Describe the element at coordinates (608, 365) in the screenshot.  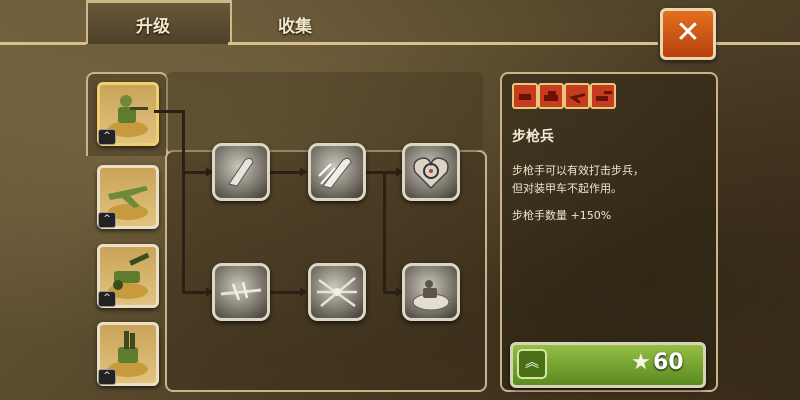
I see `upgrade-button: ︽ ★ 60` at that location.